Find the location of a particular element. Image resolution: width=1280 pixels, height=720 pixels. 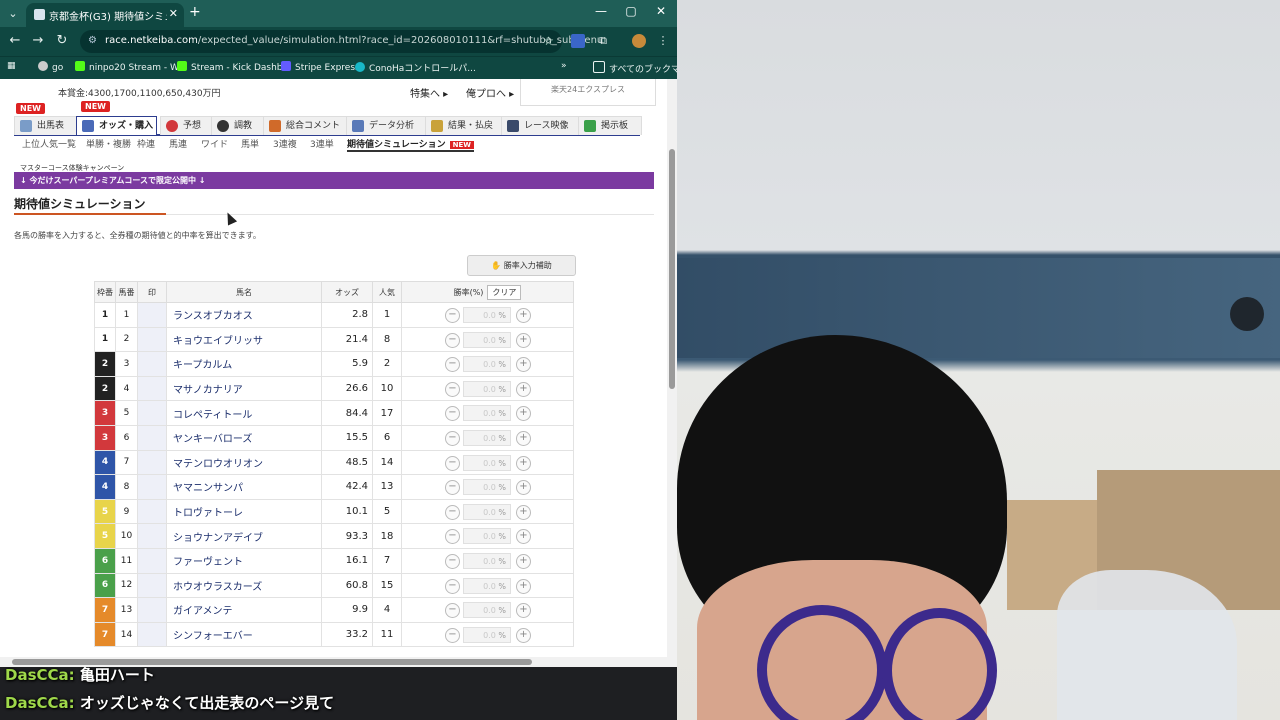

subtab-ninki: 上位人気一覧 is located at coordinates (49, 143).